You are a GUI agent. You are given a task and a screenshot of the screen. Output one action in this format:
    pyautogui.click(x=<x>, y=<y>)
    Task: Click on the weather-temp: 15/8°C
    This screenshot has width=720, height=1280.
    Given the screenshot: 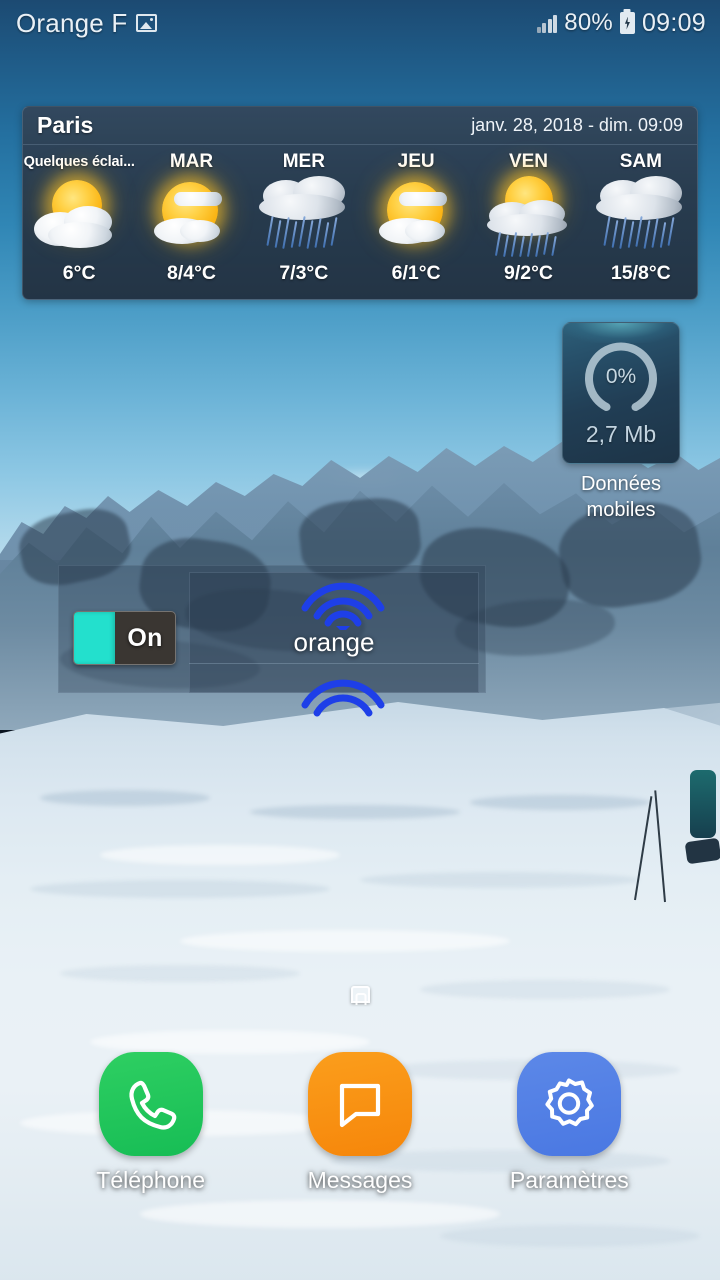 What is the action you would take?
    pyautogui.click(x=640, y=273)
    